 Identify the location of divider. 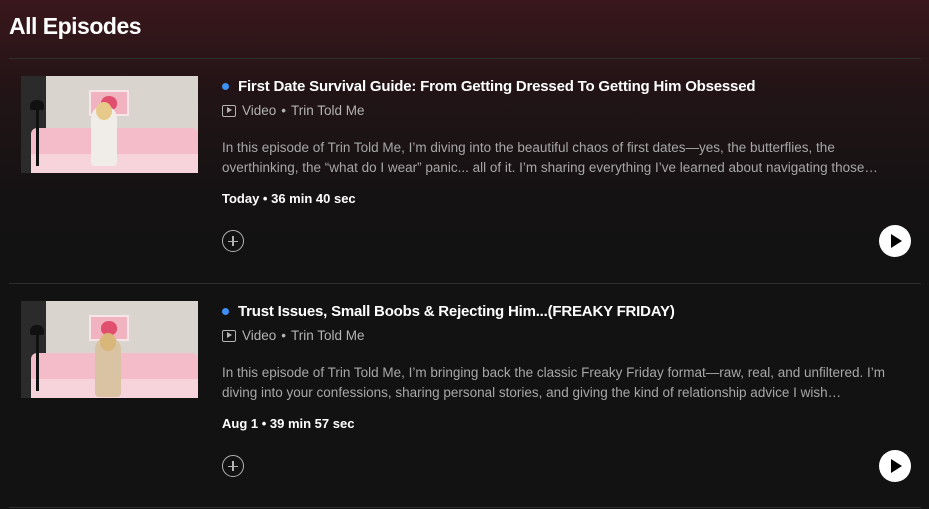
(465, 507).